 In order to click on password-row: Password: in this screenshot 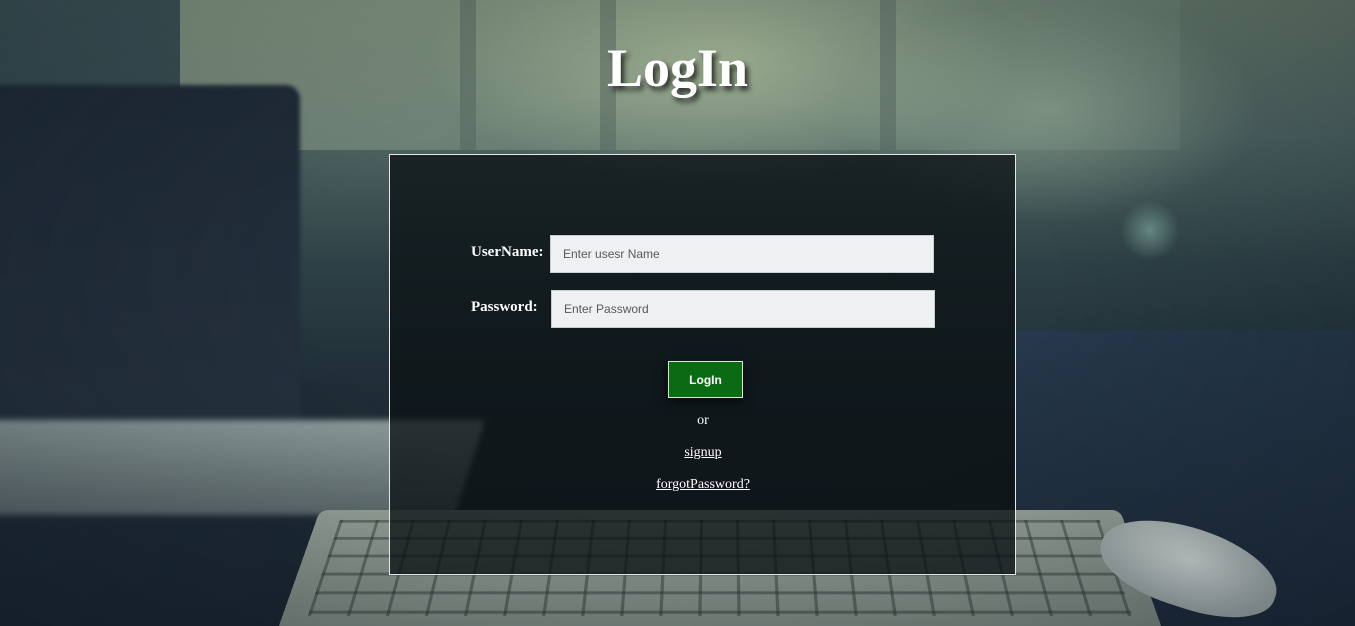, I will do `click(702, 309)`.